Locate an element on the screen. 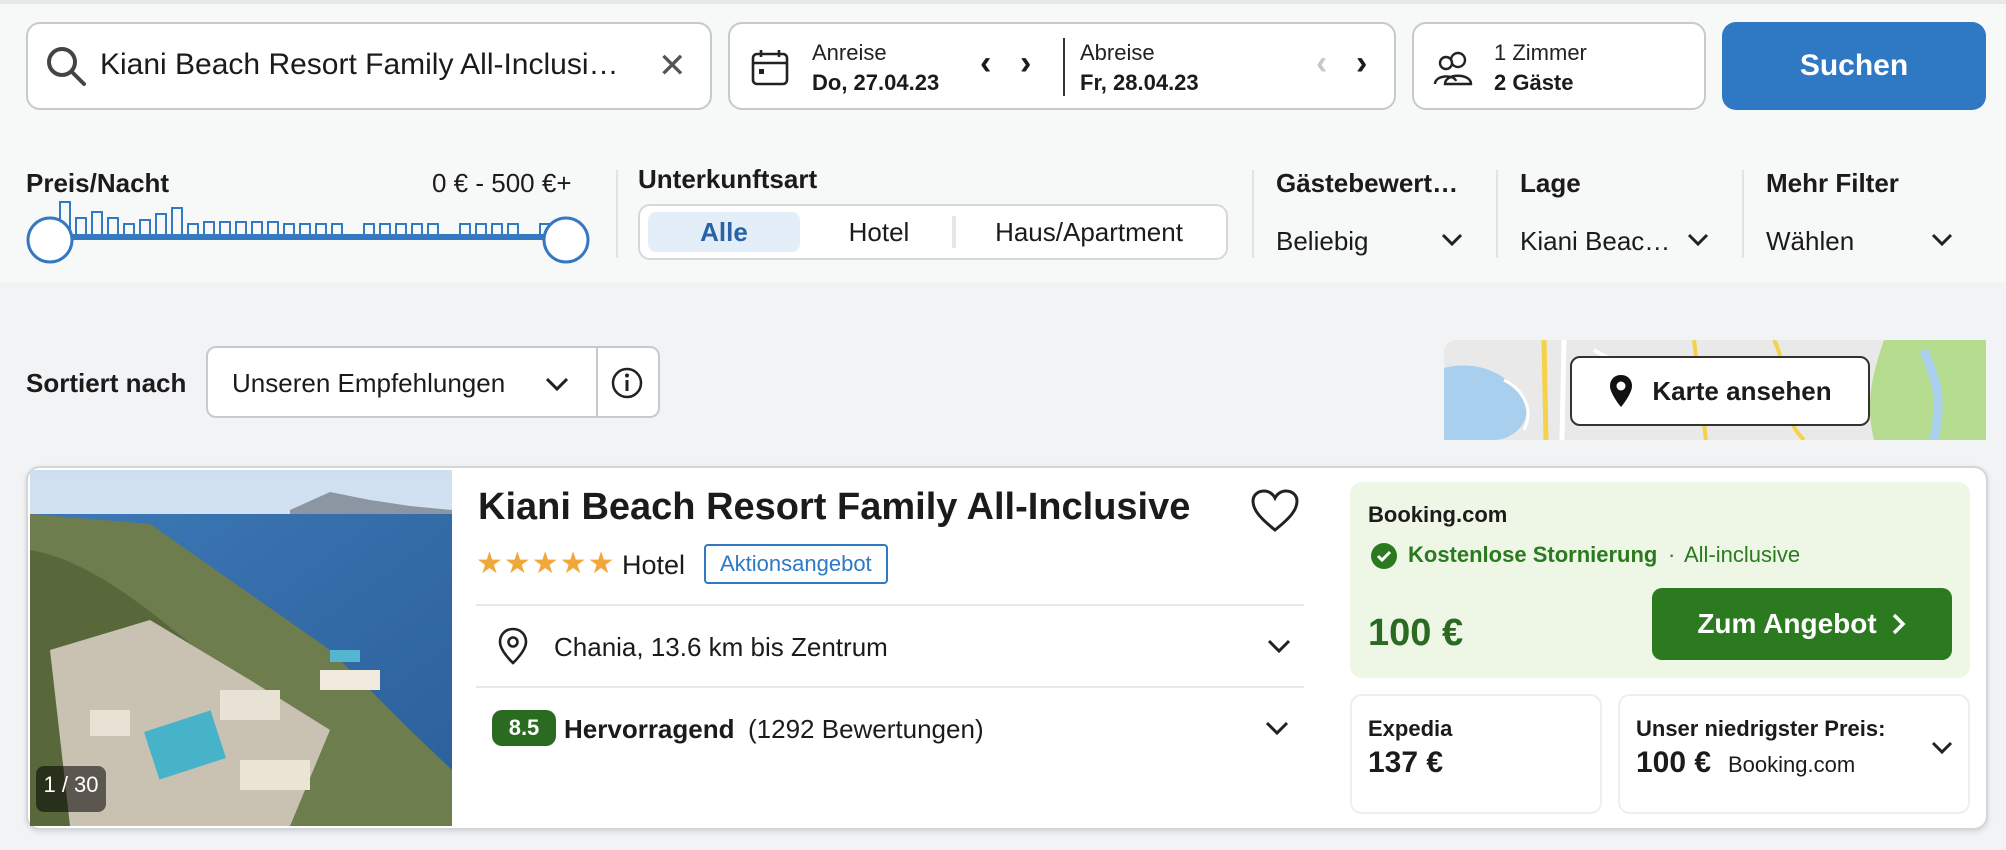 The image size is (2006, 850). map-button-label: Karte ansehen is located at coordinates (1742, 390).